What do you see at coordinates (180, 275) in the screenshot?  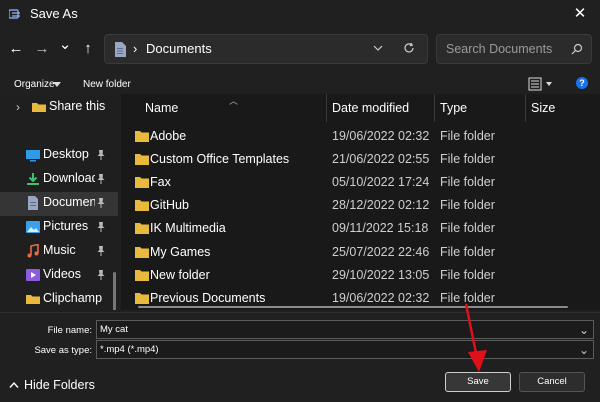 I see `file-name: New folder` at bounding box center [180, 275].